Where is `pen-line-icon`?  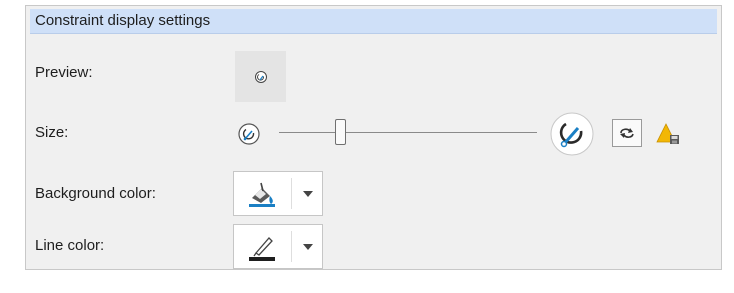
pen-line-icon is located at coordinates (262, 249).